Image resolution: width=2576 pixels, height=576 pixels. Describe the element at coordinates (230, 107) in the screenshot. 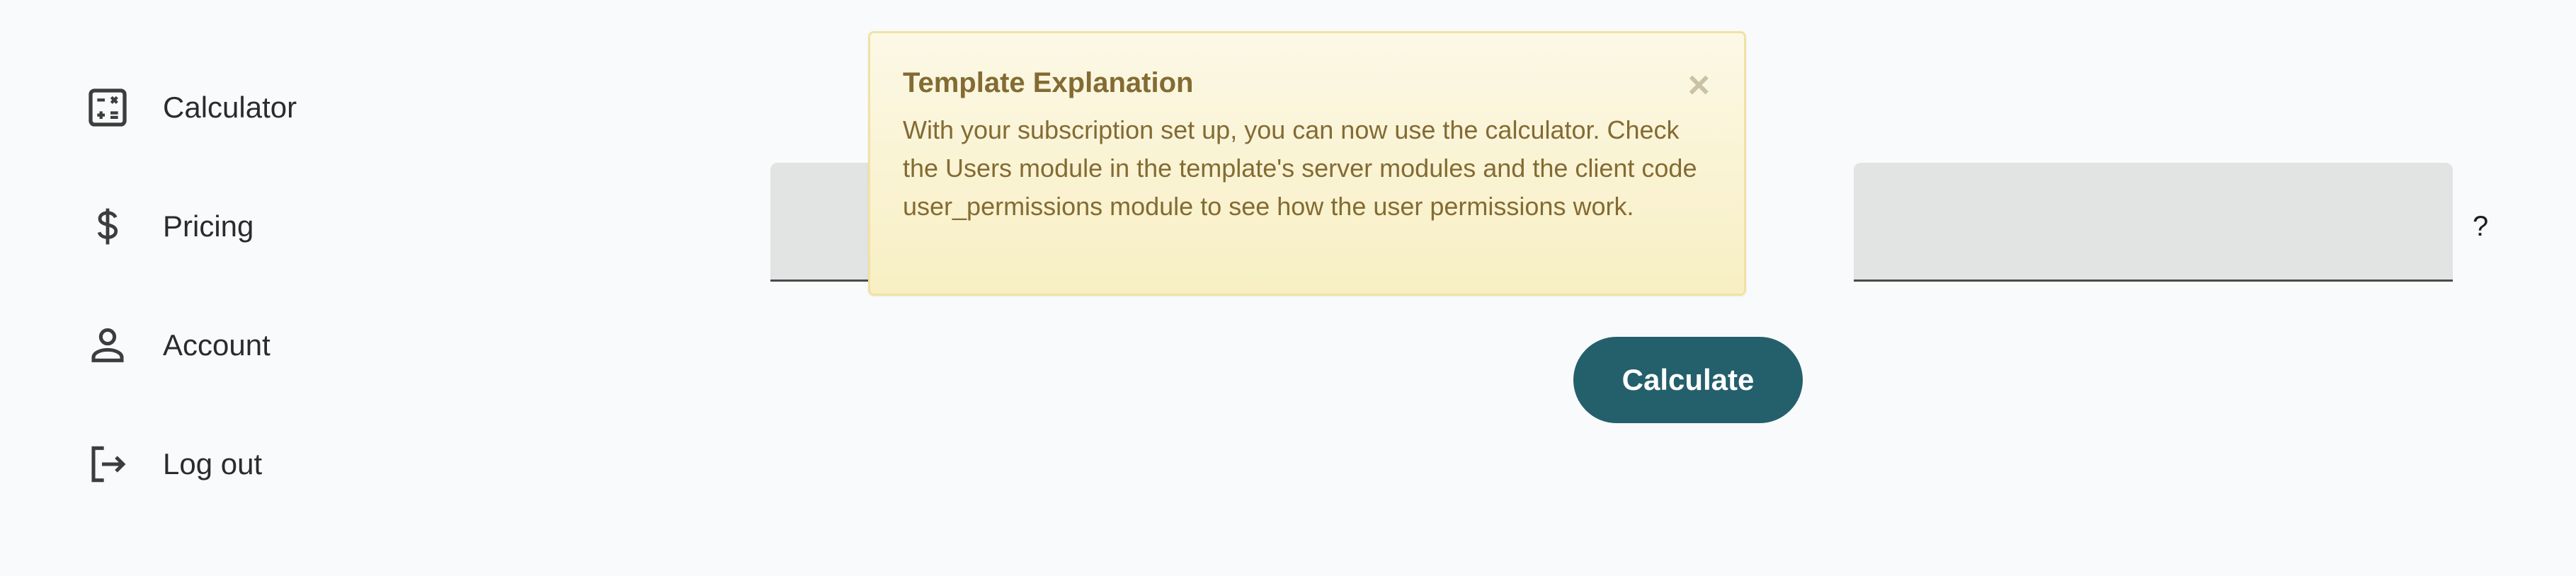

I see `sidebar-item-label: Calculator` at that location.